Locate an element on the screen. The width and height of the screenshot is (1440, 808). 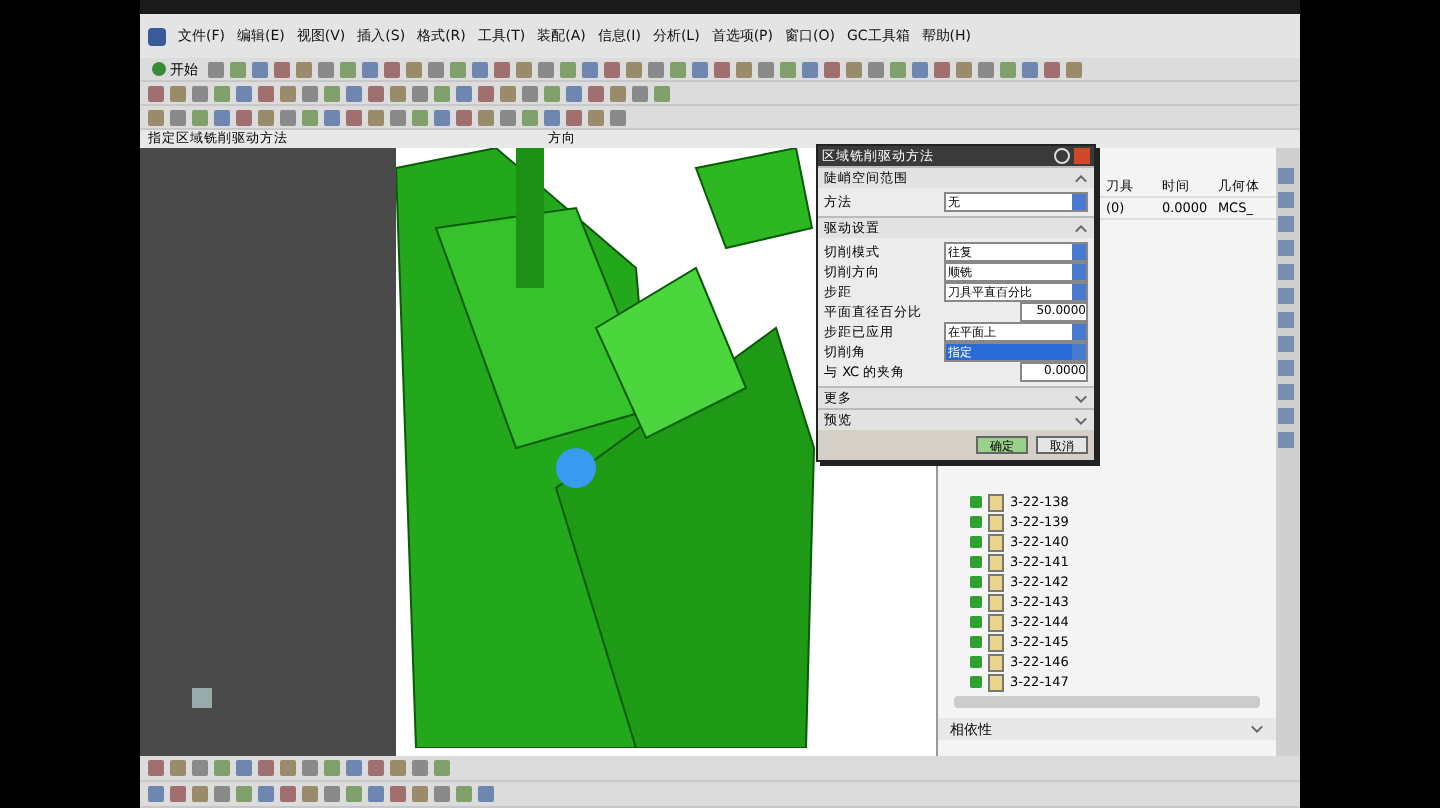
scroll-bar is located at coordinates (1107, 702).